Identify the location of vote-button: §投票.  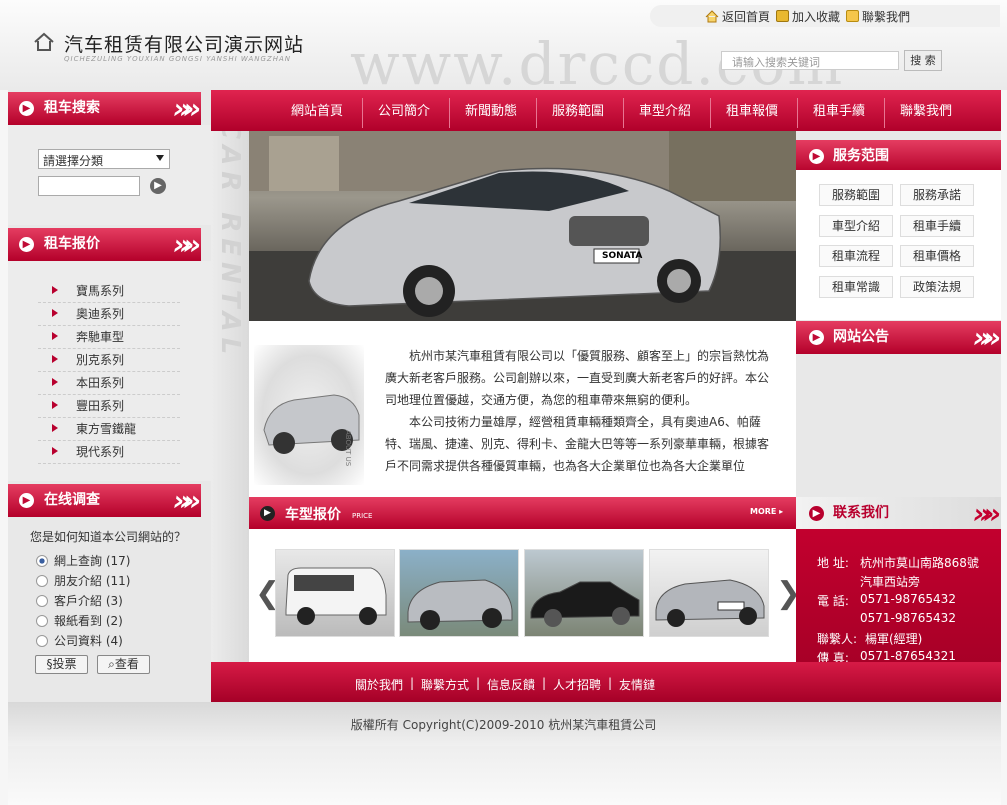
(61, 664).